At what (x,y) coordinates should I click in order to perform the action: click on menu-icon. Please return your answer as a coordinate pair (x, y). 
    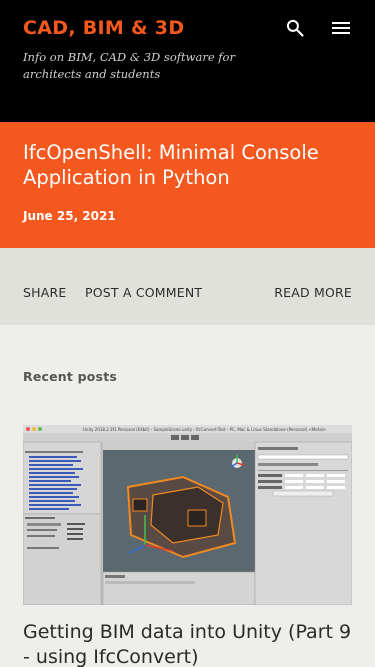
    Looking at the image, I should click on (341, 28).